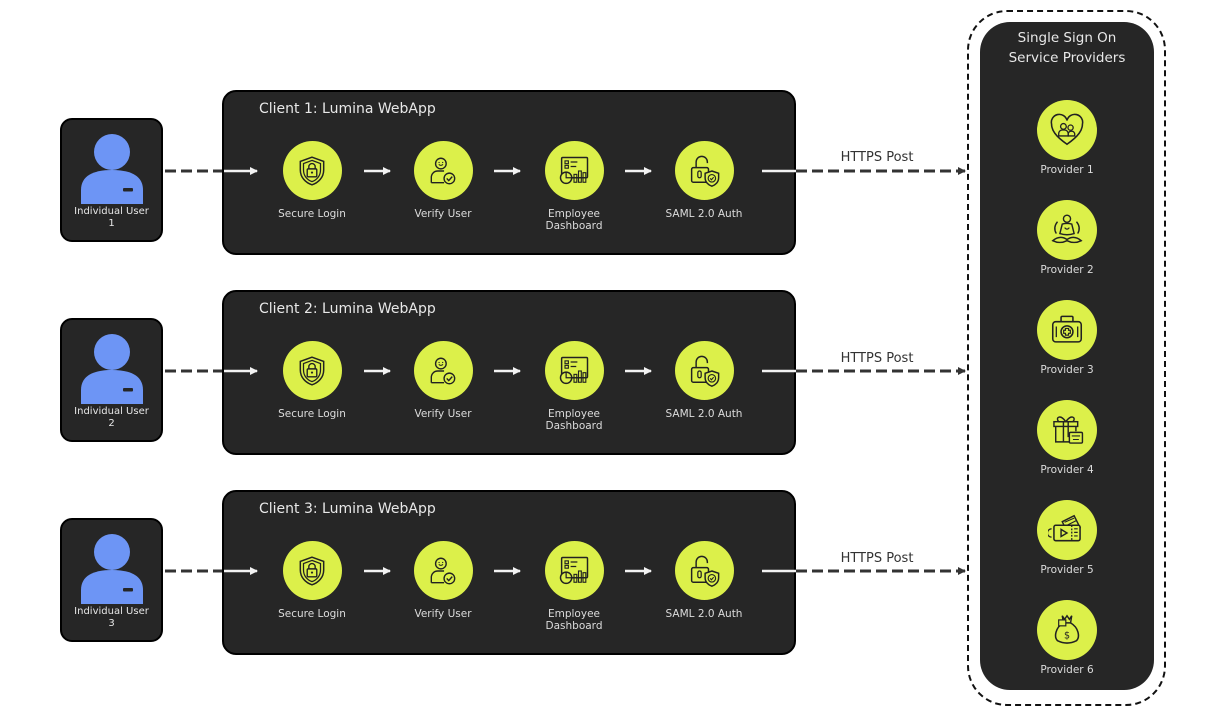  What do you see at coordinates (1067, 530) in the screenshot?
I see `tickets-icon` at bounding box center [1067, 530].